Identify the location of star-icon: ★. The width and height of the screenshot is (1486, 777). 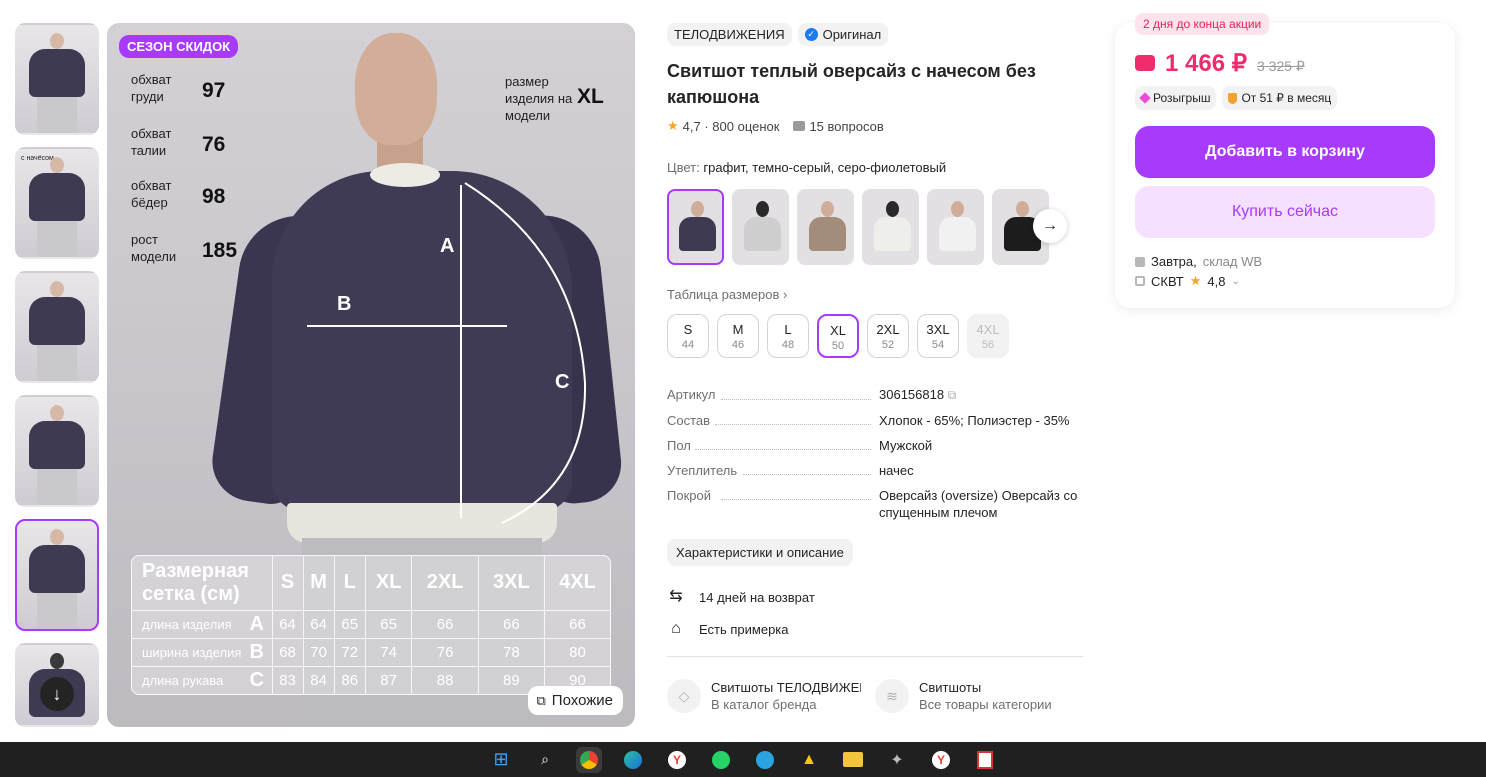
(673, 125).